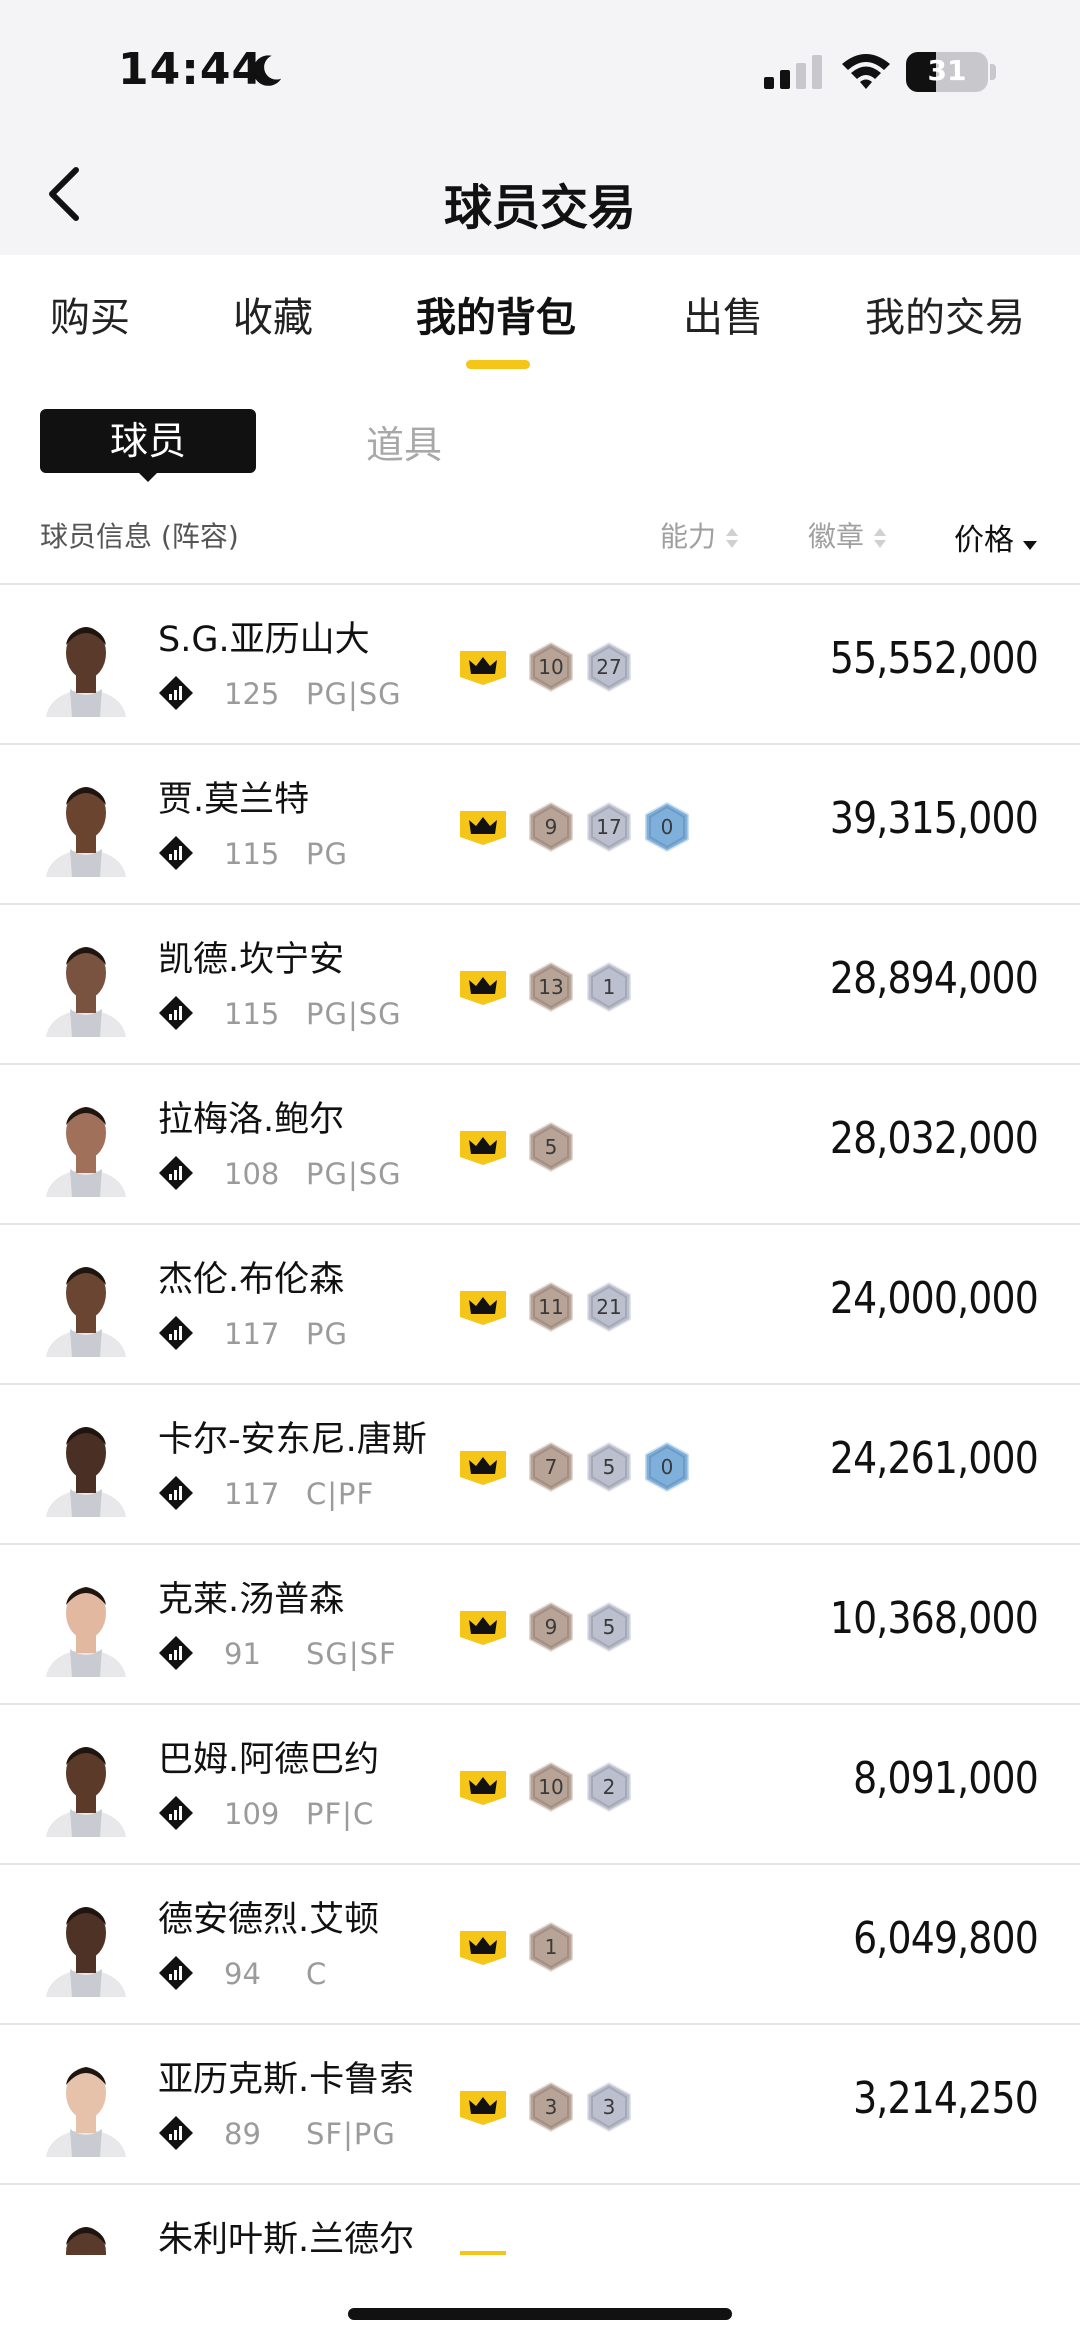 The image size is (1080, 2341). Describe the element at coordinates (139, 536) in the screenshot. I see `column-player-info: 球员信息 (阵容)` at that location.